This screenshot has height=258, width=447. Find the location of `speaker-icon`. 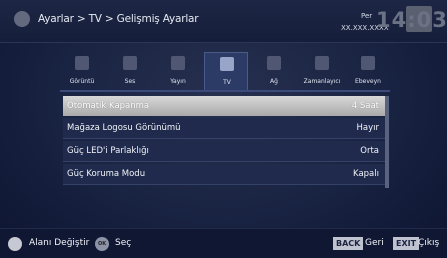

speaker-icon is located at coordinates (130, 63).